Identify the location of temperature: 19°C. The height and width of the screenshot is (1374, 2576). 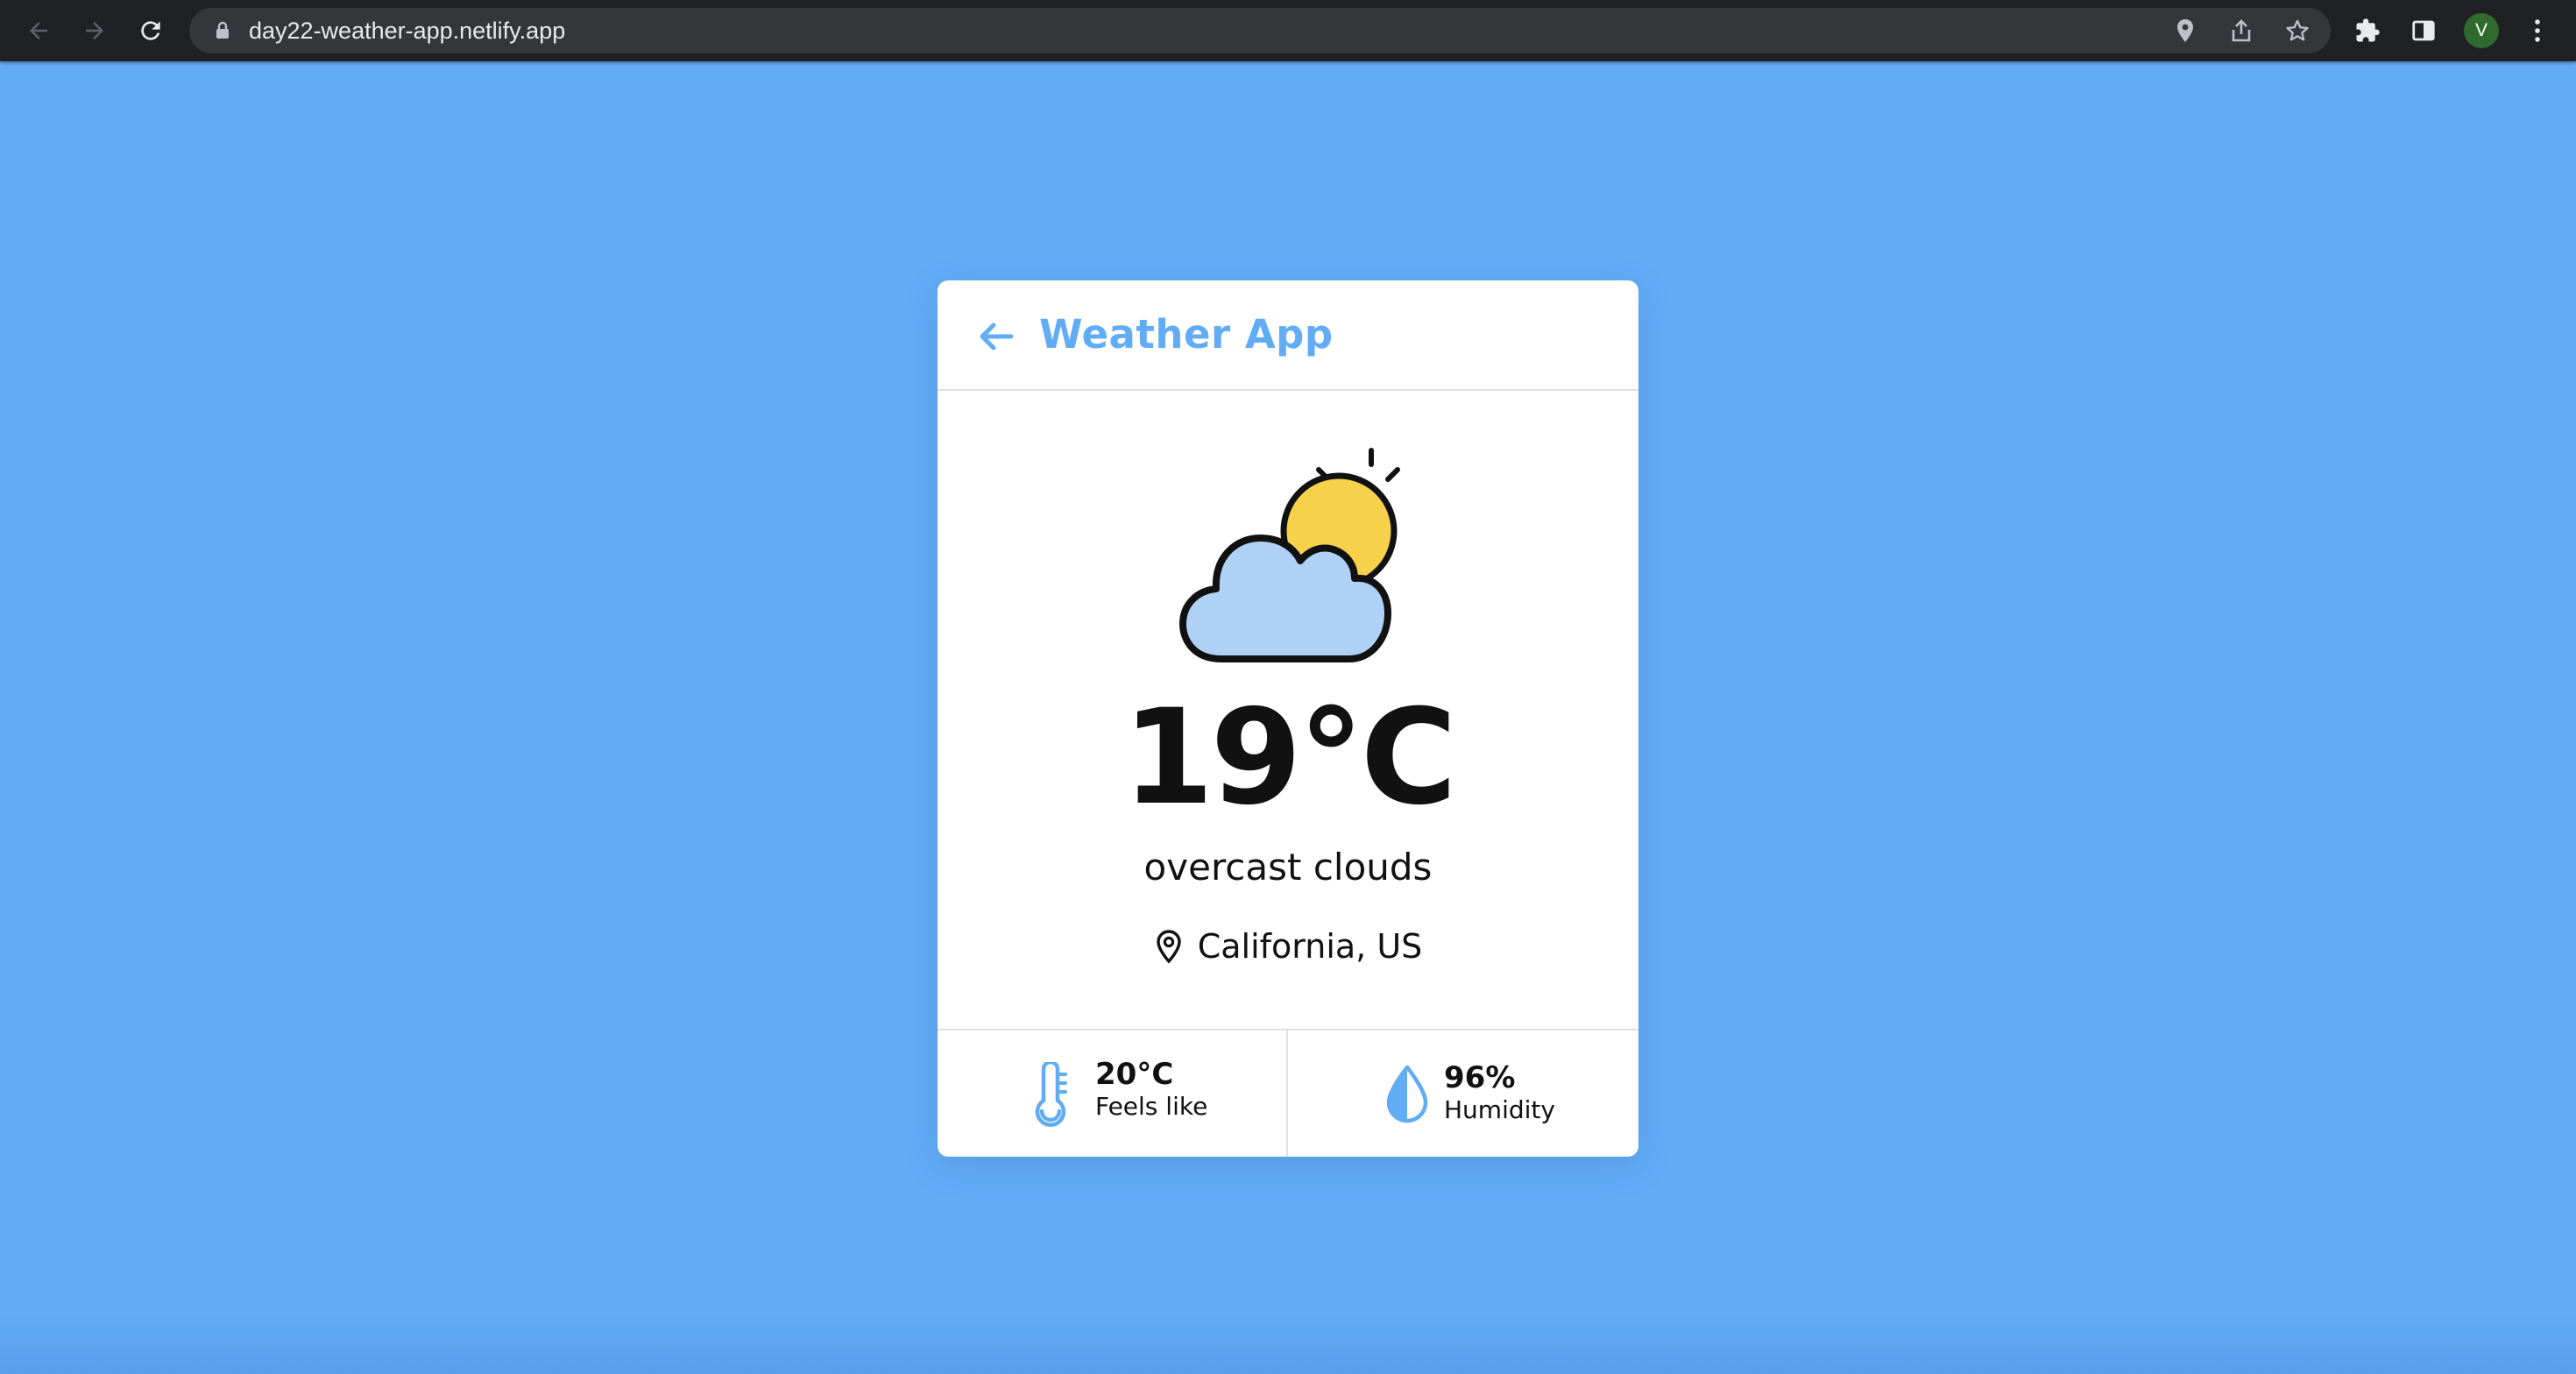
(1289, 758).